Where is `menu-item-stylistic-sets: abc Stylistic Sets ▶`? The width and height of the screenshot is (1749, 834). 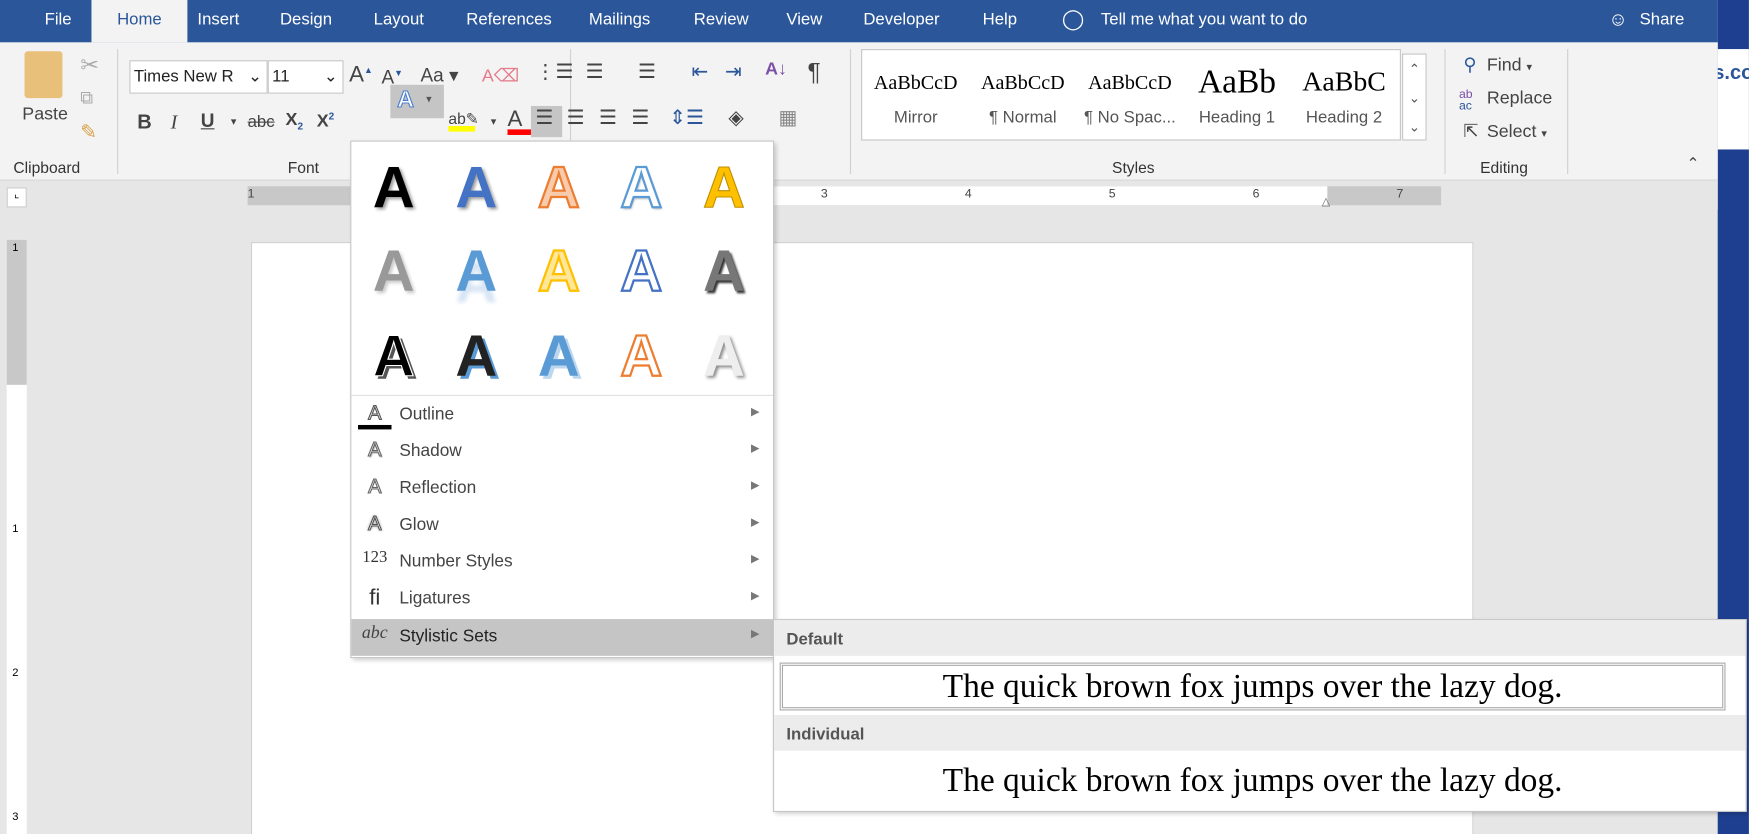
menu-item-stylistic-sets: abc Stylistic Sets ▶ is located at coordinates (562, 637).